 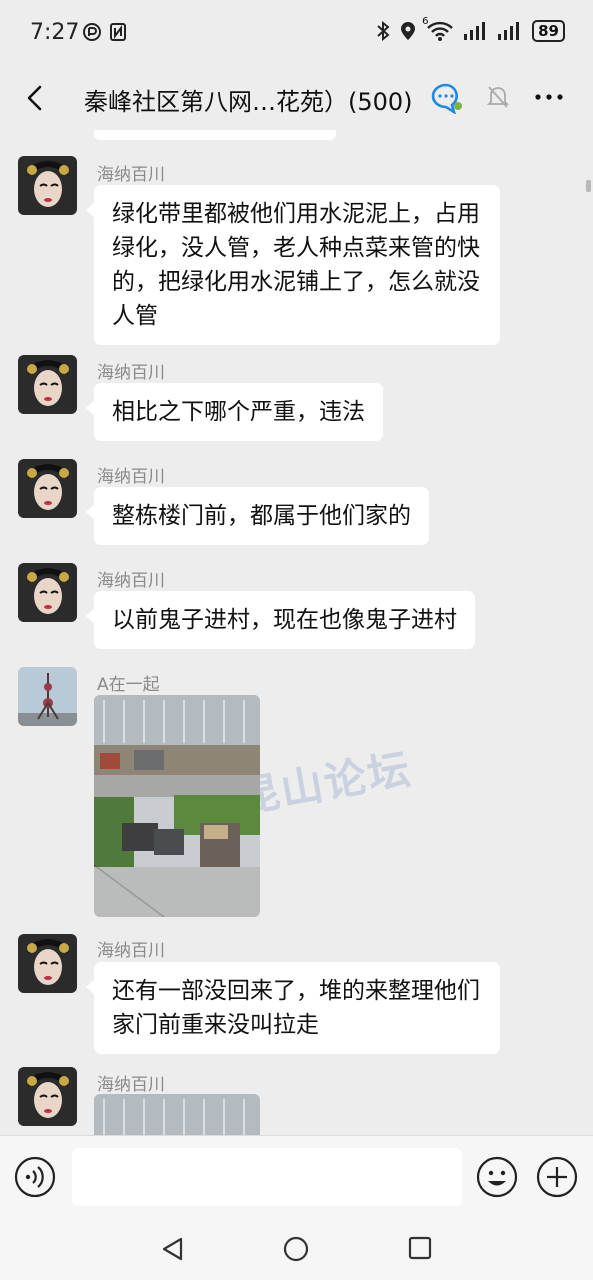 What do you see at coordinates (497, 1177) in the screenshot?
I see `emoji-icon` at bounding box center [497, 1177].